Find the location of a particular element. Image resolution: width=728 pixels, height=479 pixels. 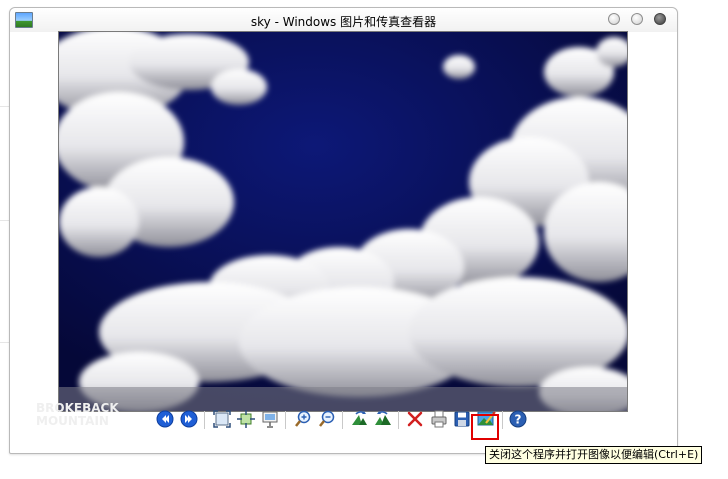

rotate-counterclockwise-icon is located at coordinates (383, 418).